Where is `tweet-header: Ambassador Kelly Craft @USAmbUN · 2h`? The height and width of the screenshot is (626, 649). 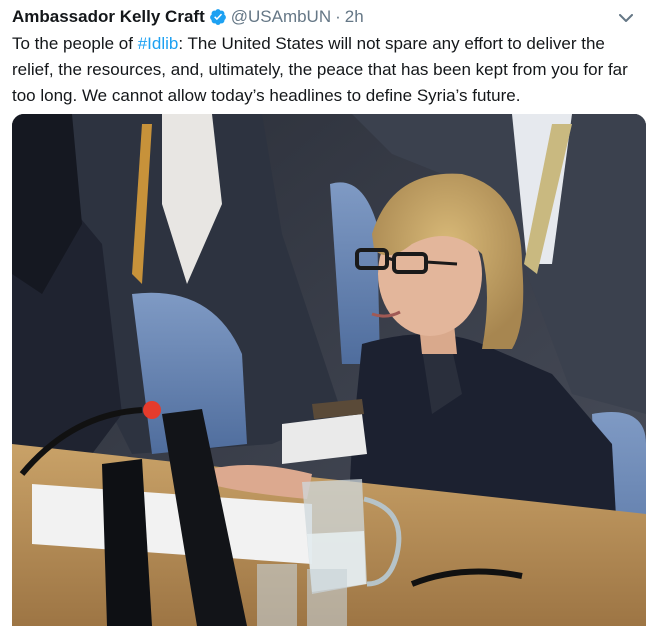 tweet-header: Ambassador Kelly Craft @USAmbUN · 2h is located at coordinates (324, 17).